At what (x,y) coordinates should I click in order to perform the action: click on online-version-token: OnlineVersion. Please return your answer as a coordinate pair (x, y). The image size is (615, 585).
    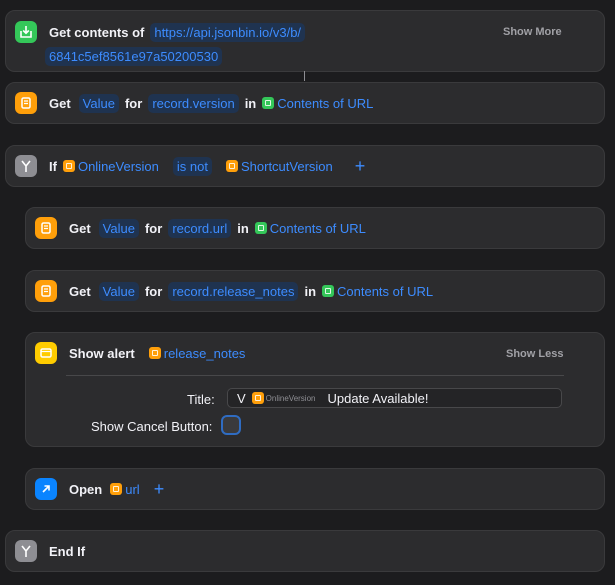
    Looking at the image, I should click on (110, 166).